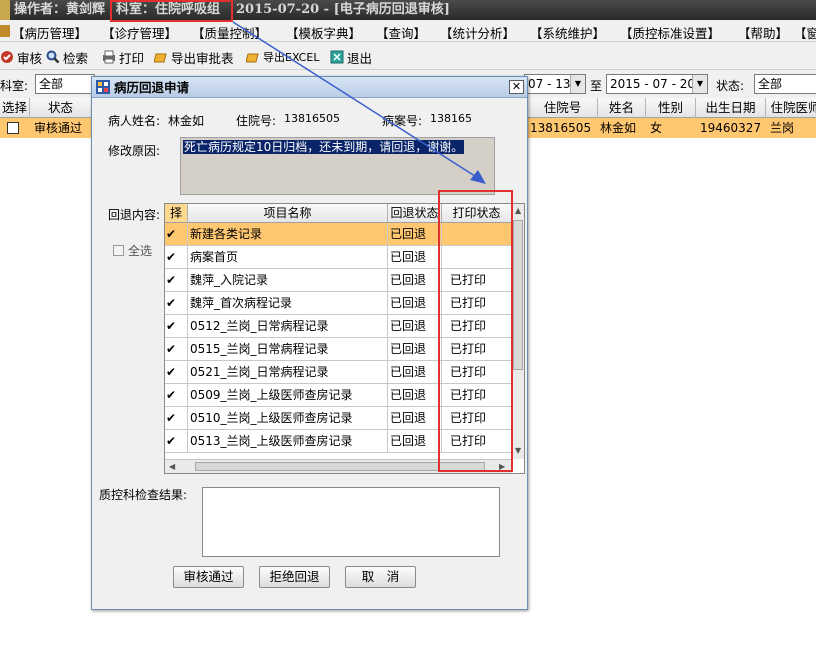  Describe the element at coordinates (402, 121) in the screenshot. I see `case-no-label: 病案号:` at that location.